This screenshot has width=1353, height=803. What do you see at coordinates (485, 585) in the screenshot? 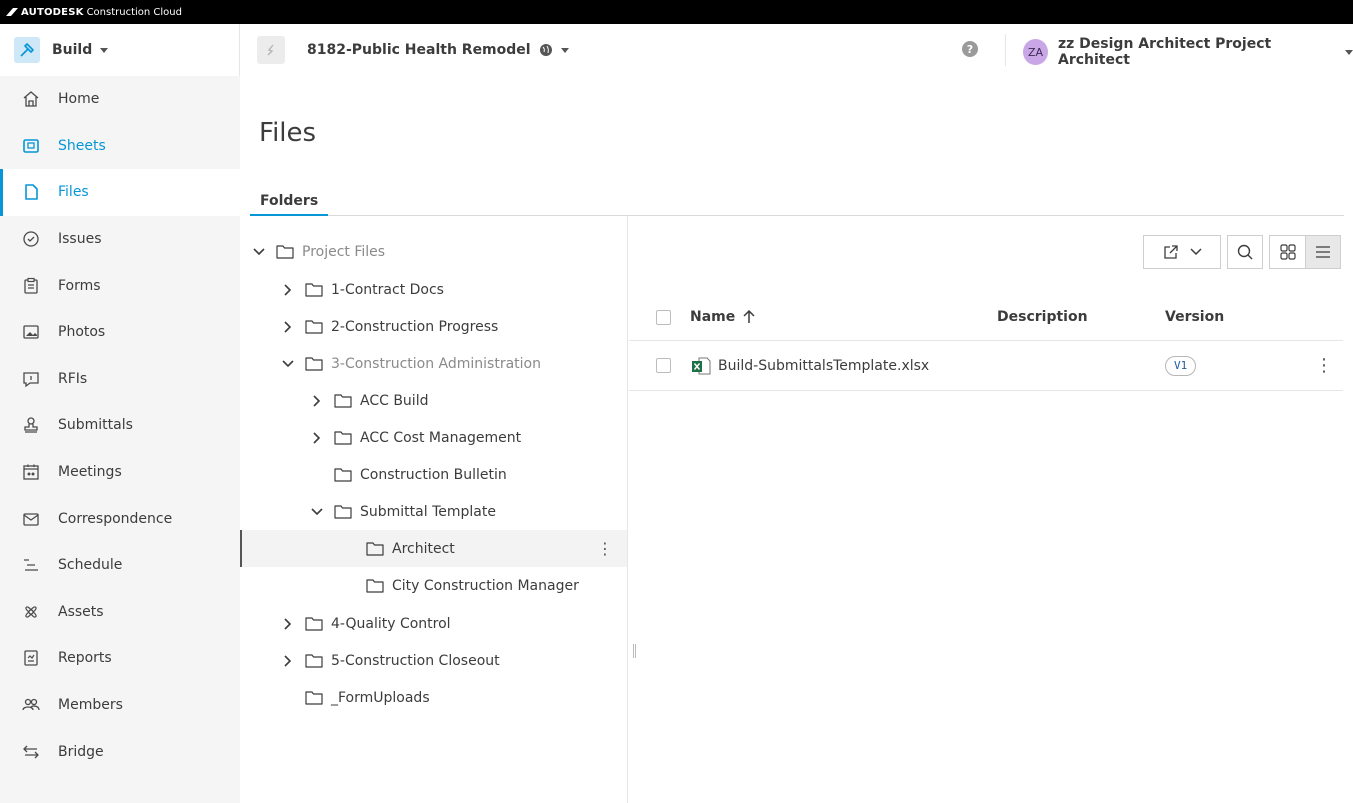
I see `tree-item-label: City Construction Manager` at bounding box center [485, 585].